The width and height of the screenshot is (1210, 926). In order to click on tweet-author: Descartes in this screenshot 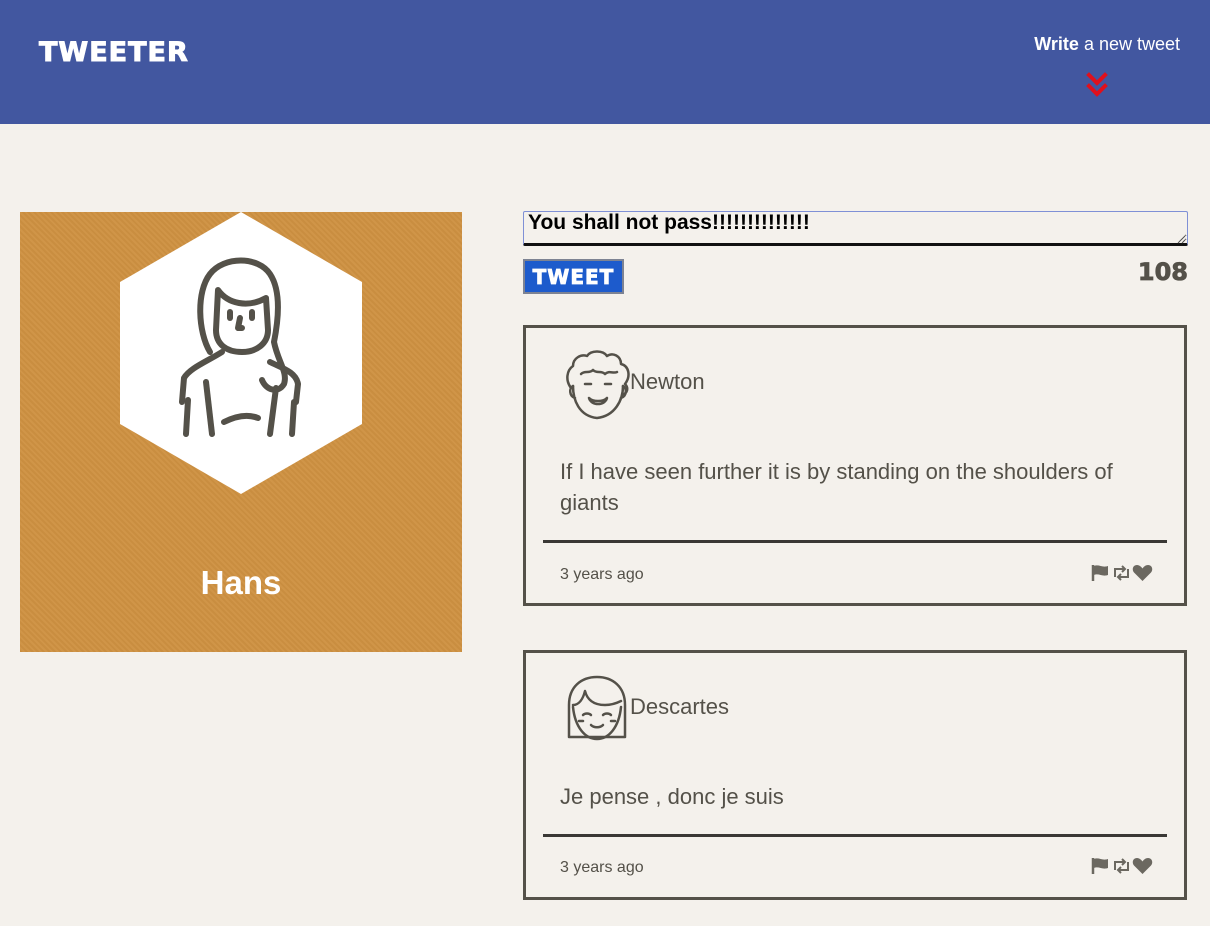, I will do `click(679, 707)`.